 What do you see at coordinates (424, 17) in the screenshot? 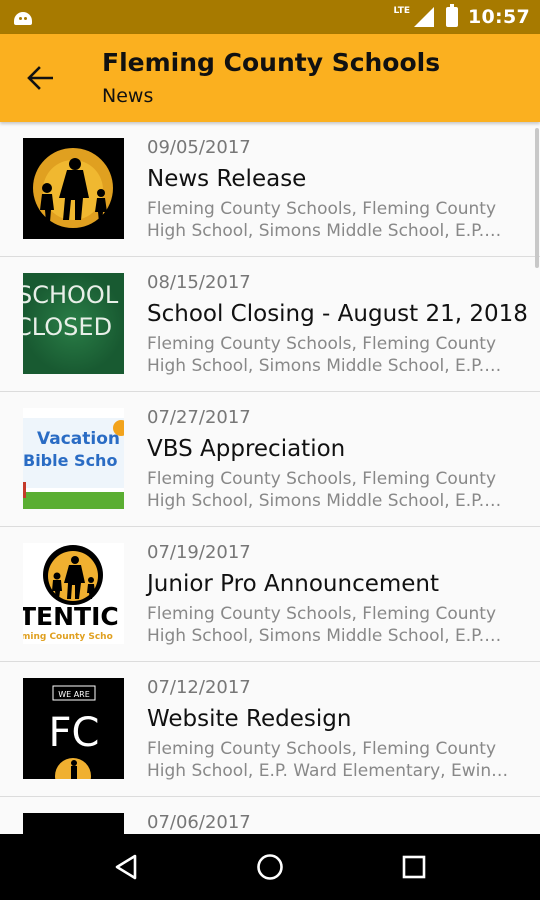
I see `signal-icon` at bounding box center [424, 17].